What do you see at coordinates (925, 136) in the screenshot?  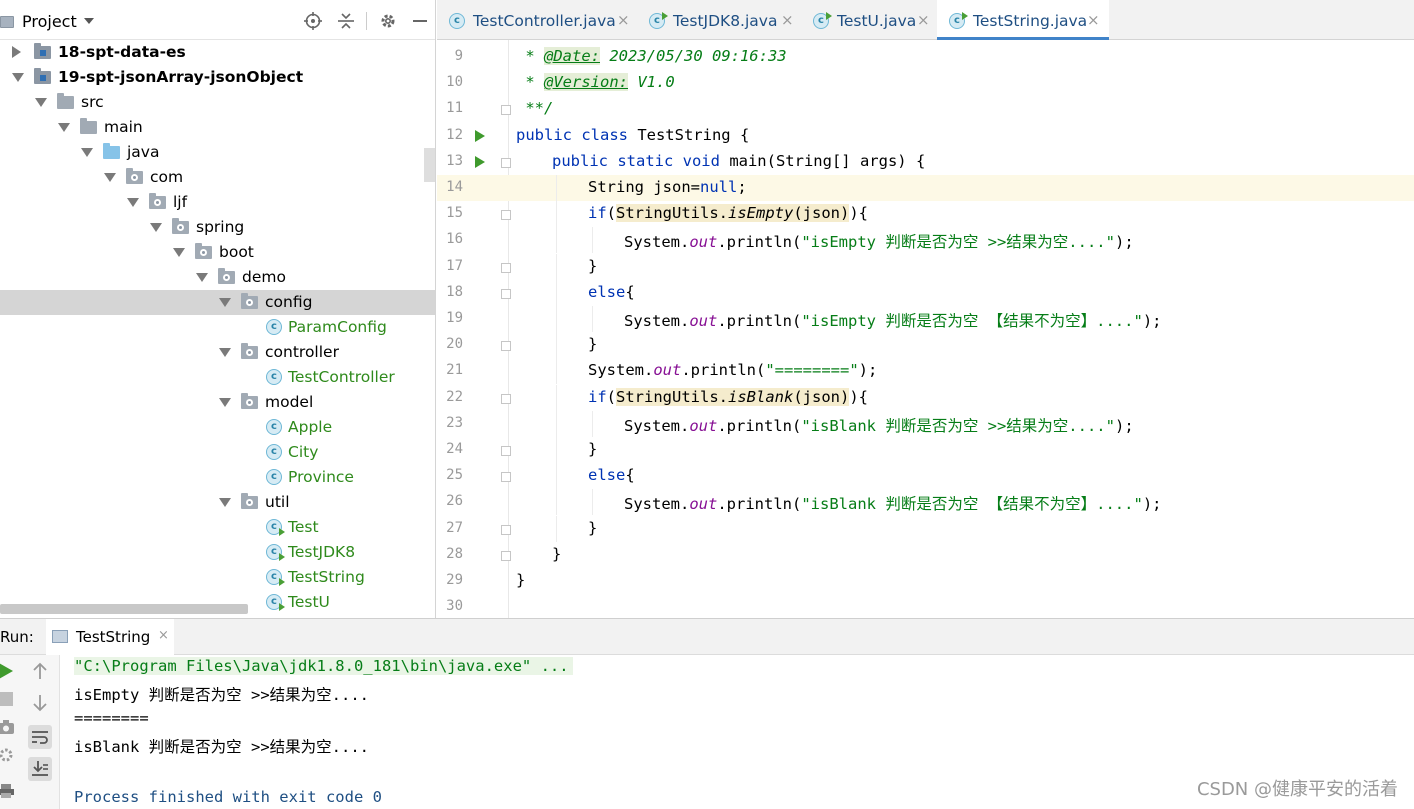 I see `code-line: 12 public class TestString {` at bounding box center [925, 136].